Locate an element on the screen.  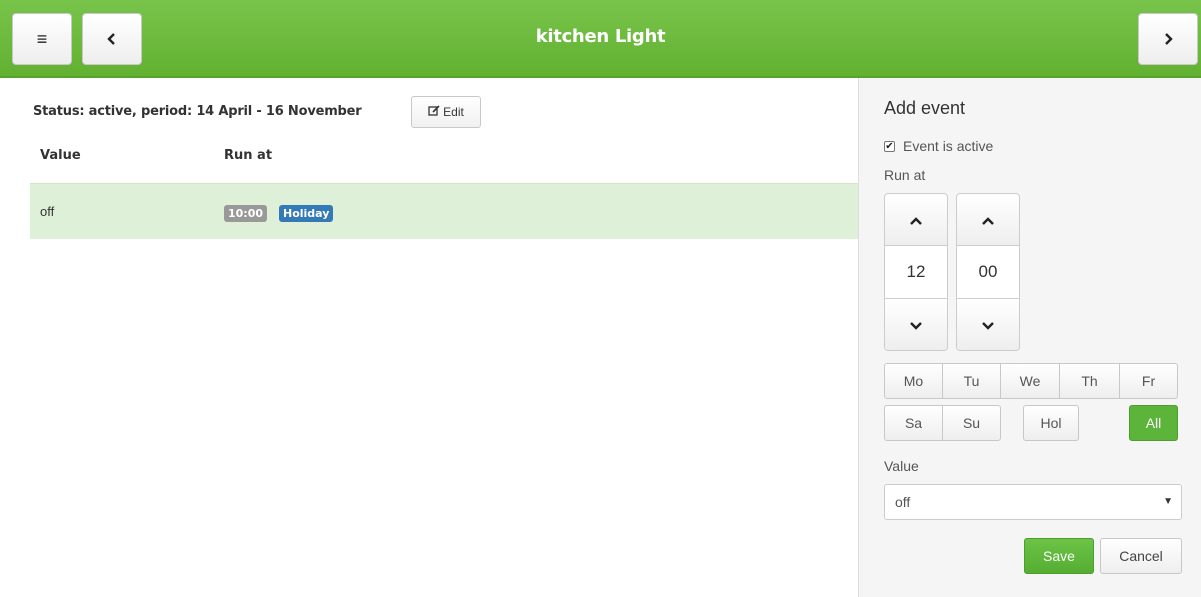
panel-title: Add event is located at coordinates (925, 108).